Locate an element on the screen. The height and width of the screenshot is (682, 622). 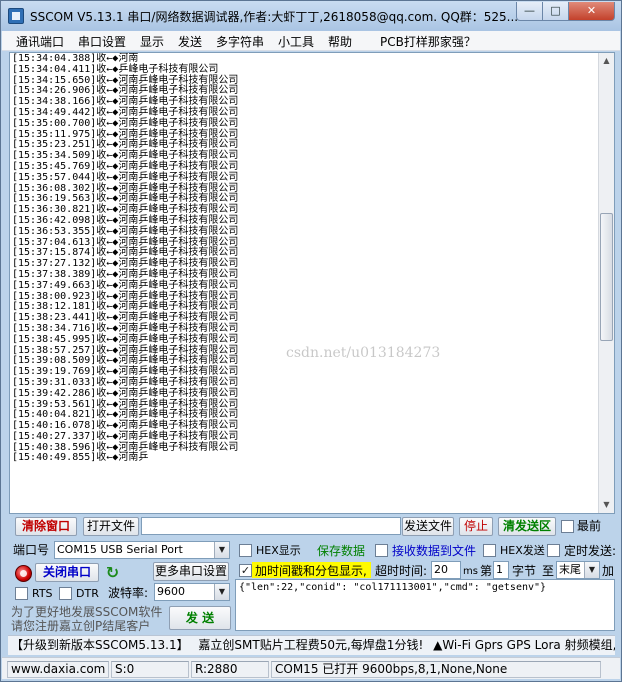
status-received-count: R:2880 is located at coordinates (230, 669).